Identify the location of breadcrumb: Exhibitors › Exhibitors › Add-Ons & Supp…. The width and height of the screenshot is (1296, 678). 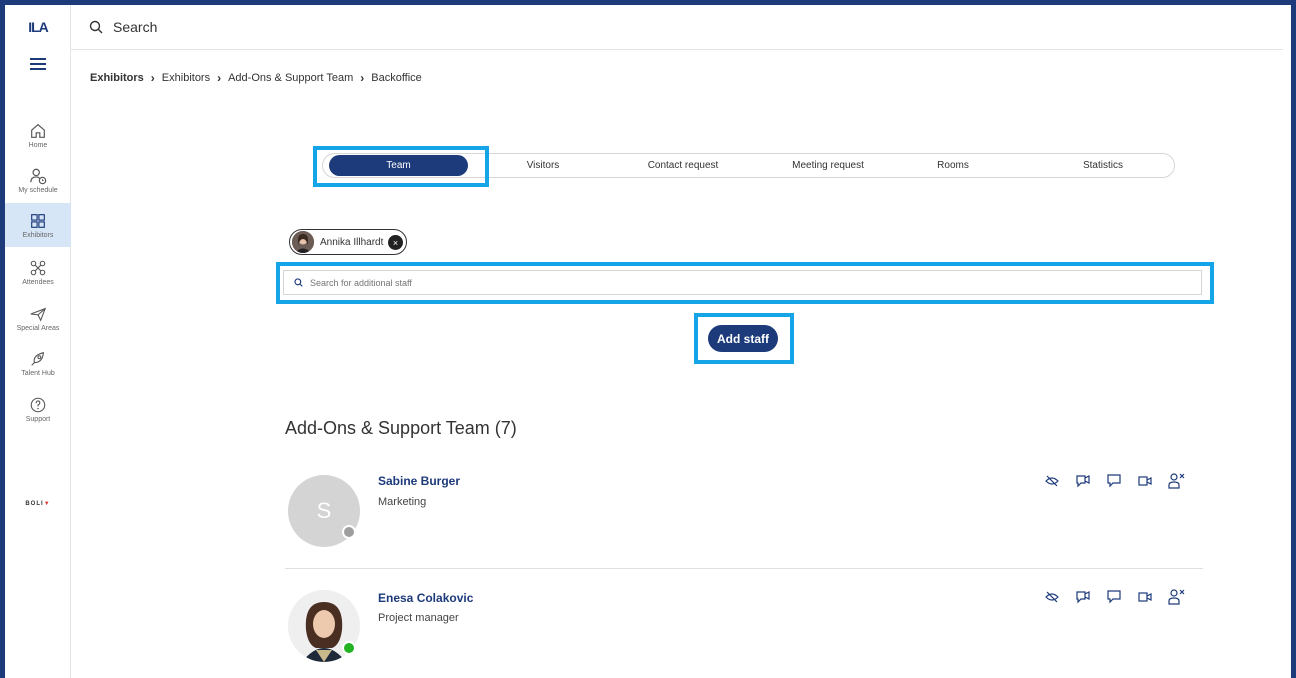
(256, 78).